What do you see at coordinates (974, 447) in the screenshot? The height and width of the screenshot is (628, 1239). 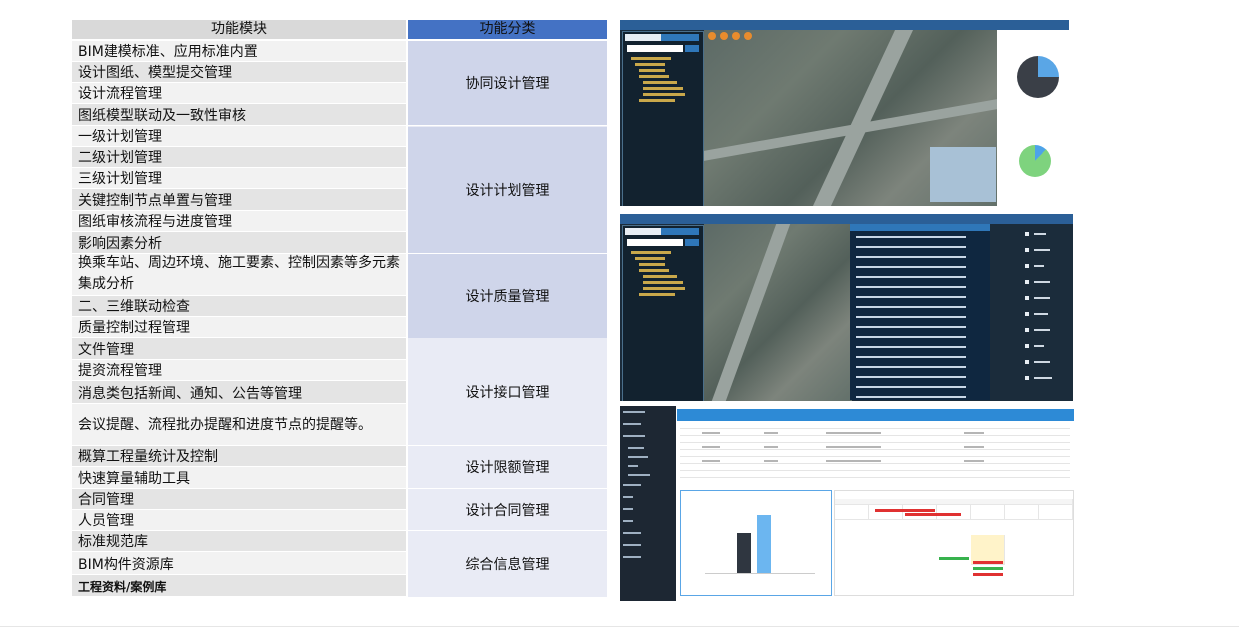 I see `table-cell` at bounding box center [974, 447].